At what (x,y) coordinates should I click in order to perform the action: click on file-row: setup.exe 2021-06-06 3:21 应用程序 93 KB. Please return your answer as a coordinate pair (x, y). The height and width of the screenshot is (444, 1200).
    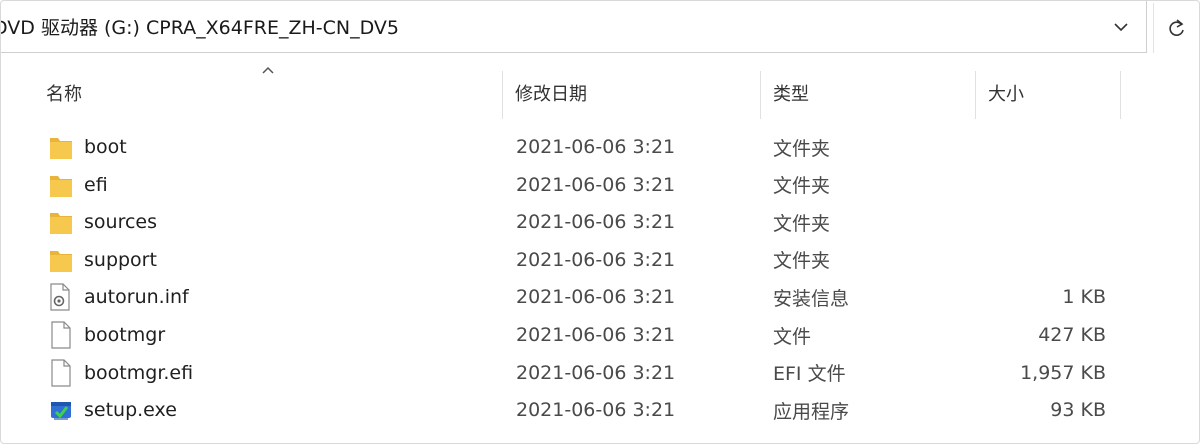
    Looking at the image, I should click on (581, 410).